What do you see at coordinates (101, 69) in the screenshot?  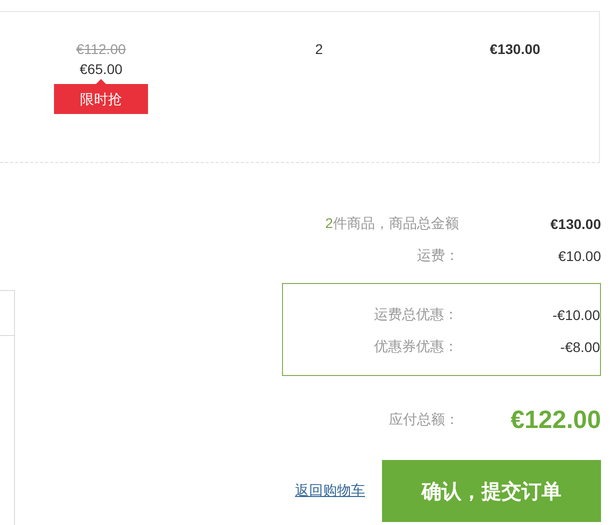 I see `sale-price: €65.00` at bounding box center [101, 69].